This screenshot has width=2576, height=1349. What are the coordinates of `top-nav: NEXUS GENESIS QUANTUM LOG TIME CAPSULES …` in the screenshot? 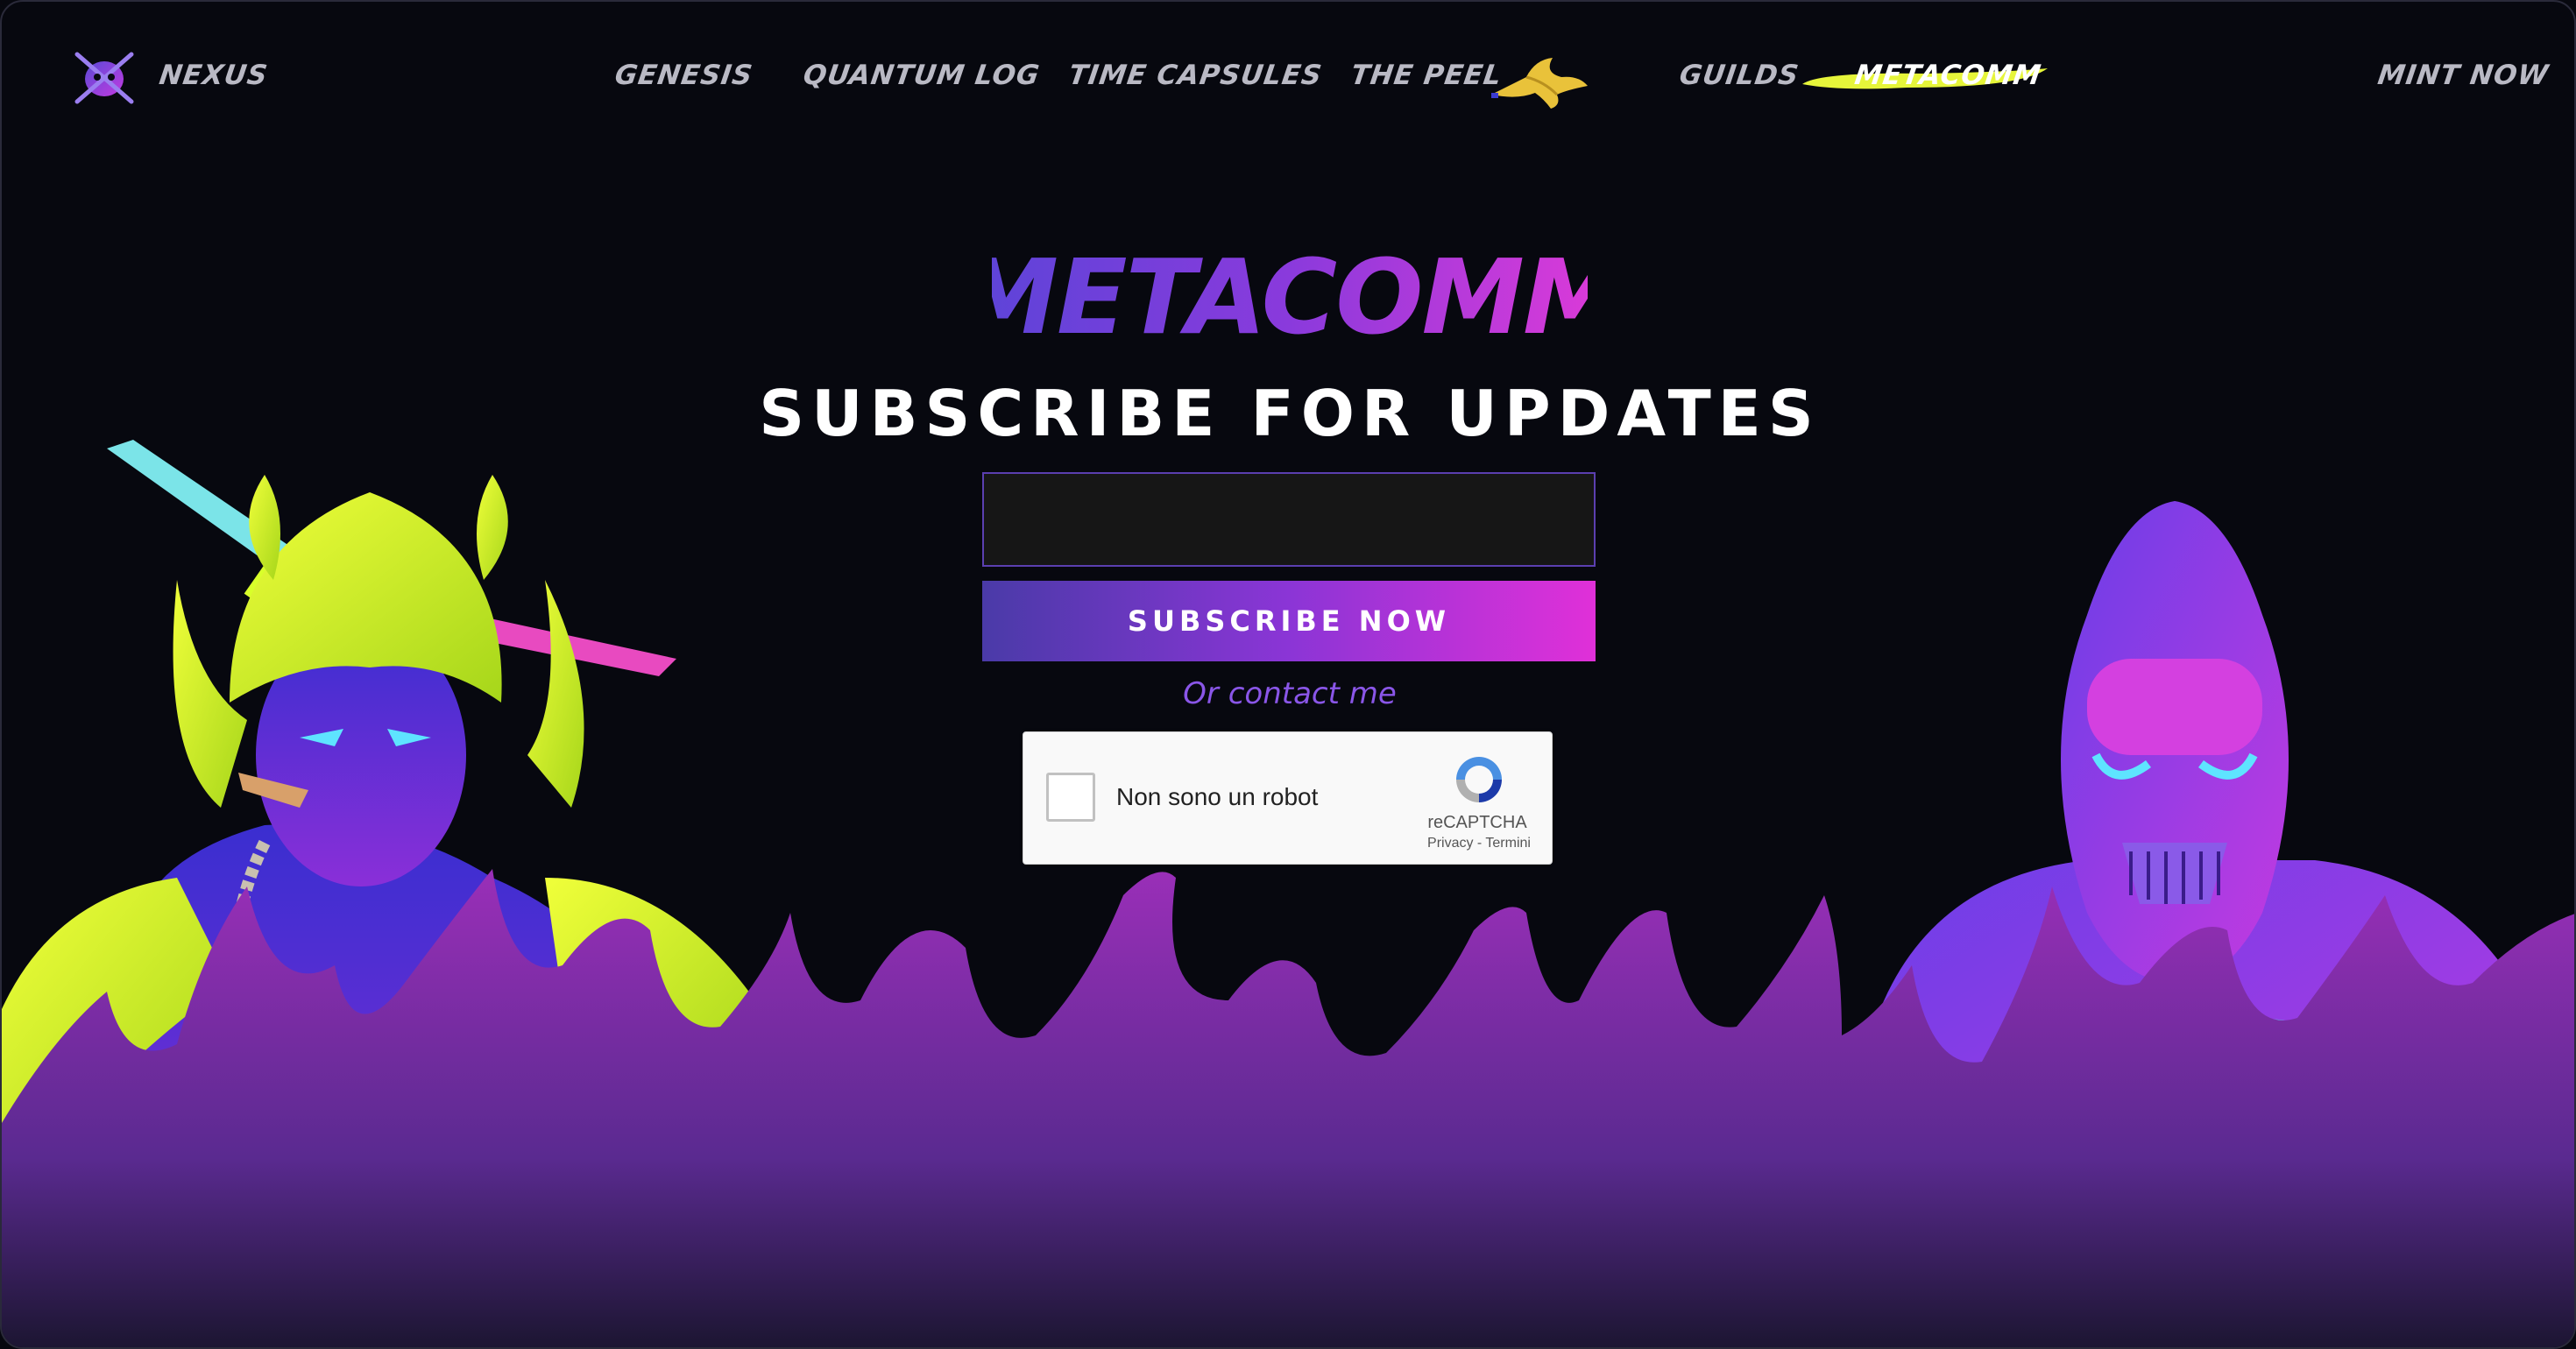 It's located at (1288, 80).